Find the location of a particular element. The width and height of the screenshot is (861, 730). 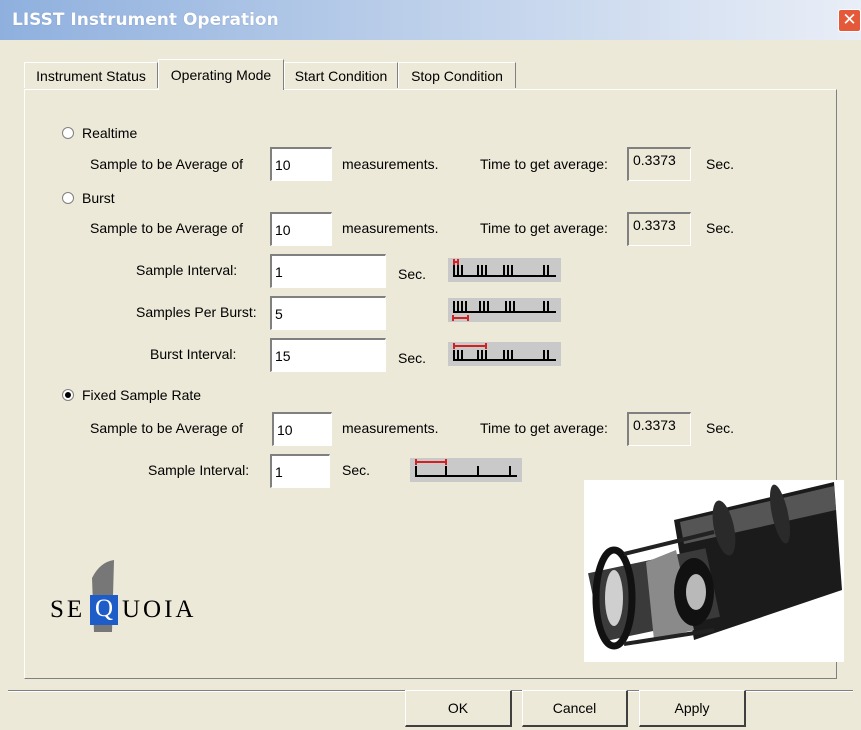

sequoia-logo: SE Q UOIA is located at coordinates (130, 596).